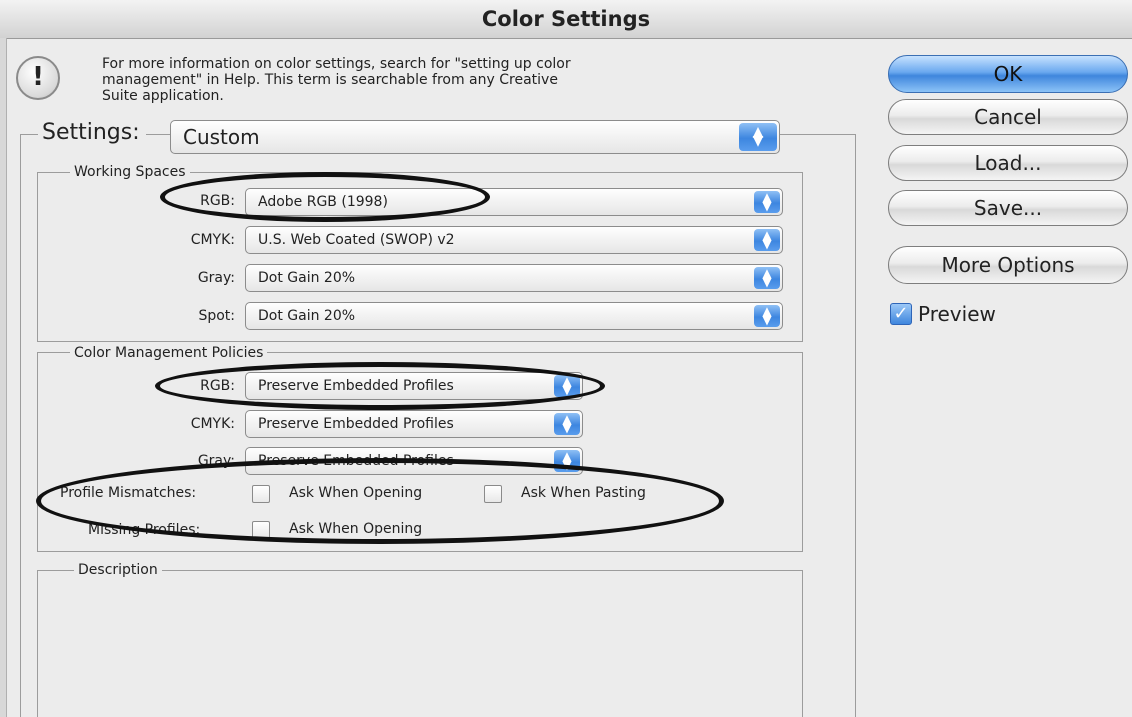 The image size is (1132, 717). Describe the element at coordinates (475, 137) in the screenshot. I see `settings-popup: Custom ▲ ▼` at that location.